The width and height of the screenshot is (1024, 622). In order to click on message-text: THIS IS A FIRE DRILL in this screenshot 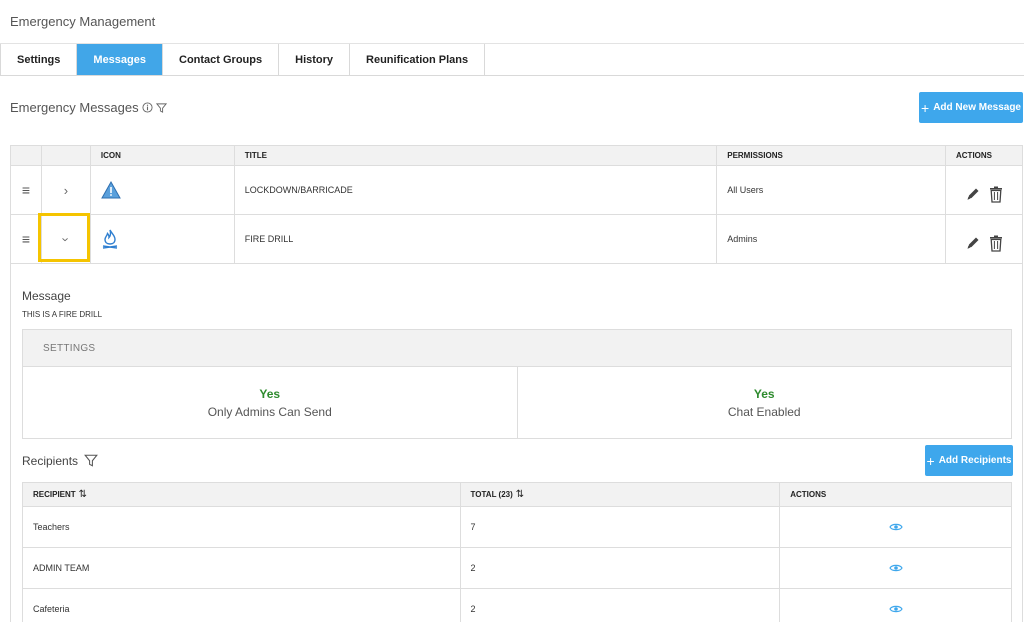, I will do `click(62, 314)`.